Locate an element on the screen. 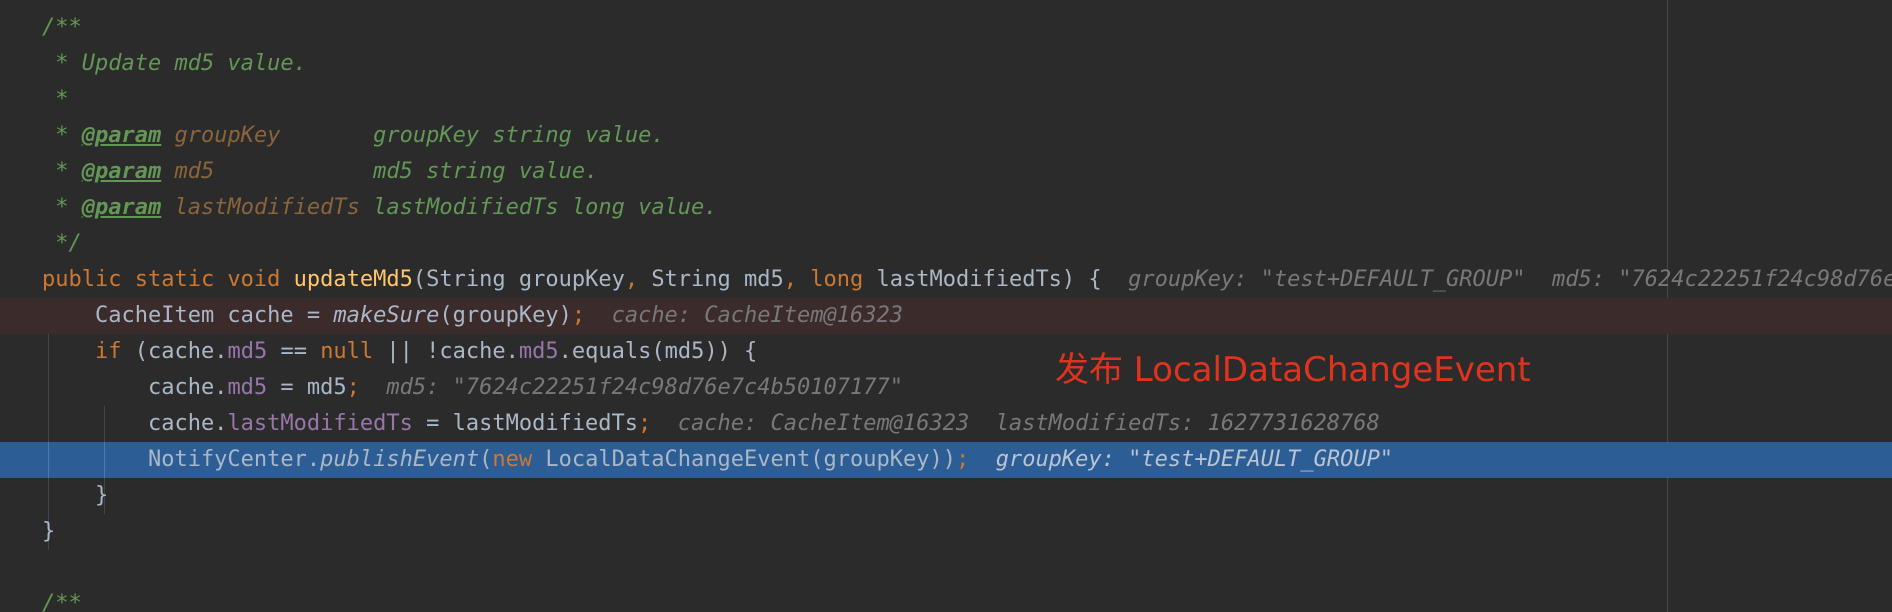 The image size is (1892, 612). code-token: * Update md5 value. is located at coordinates (174, 63).